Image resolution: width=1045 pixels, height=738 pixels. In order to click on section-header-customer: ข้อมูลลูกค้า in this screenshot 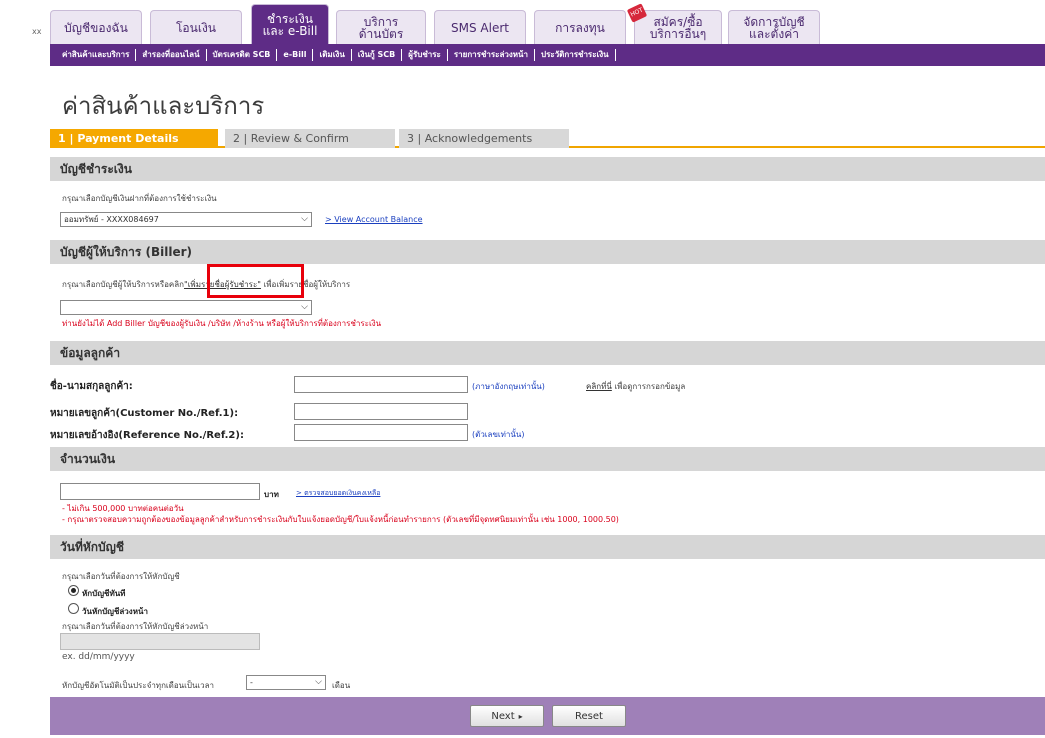, I will do `click(547, 353)`.